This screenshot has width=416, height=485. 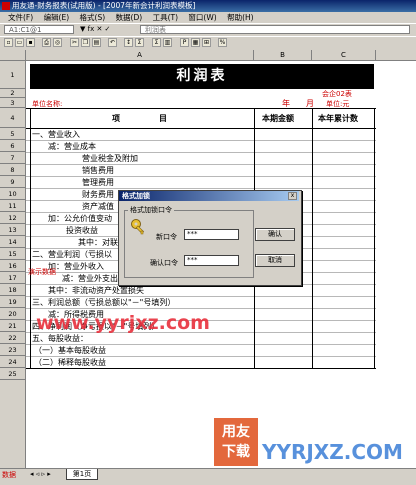 What do you see at coordinates (103, 302) in the screenshot?
I see `row-item-text: 三、利润总额（亏损总额以"－"号填列）` at bounding box center [103, 302].